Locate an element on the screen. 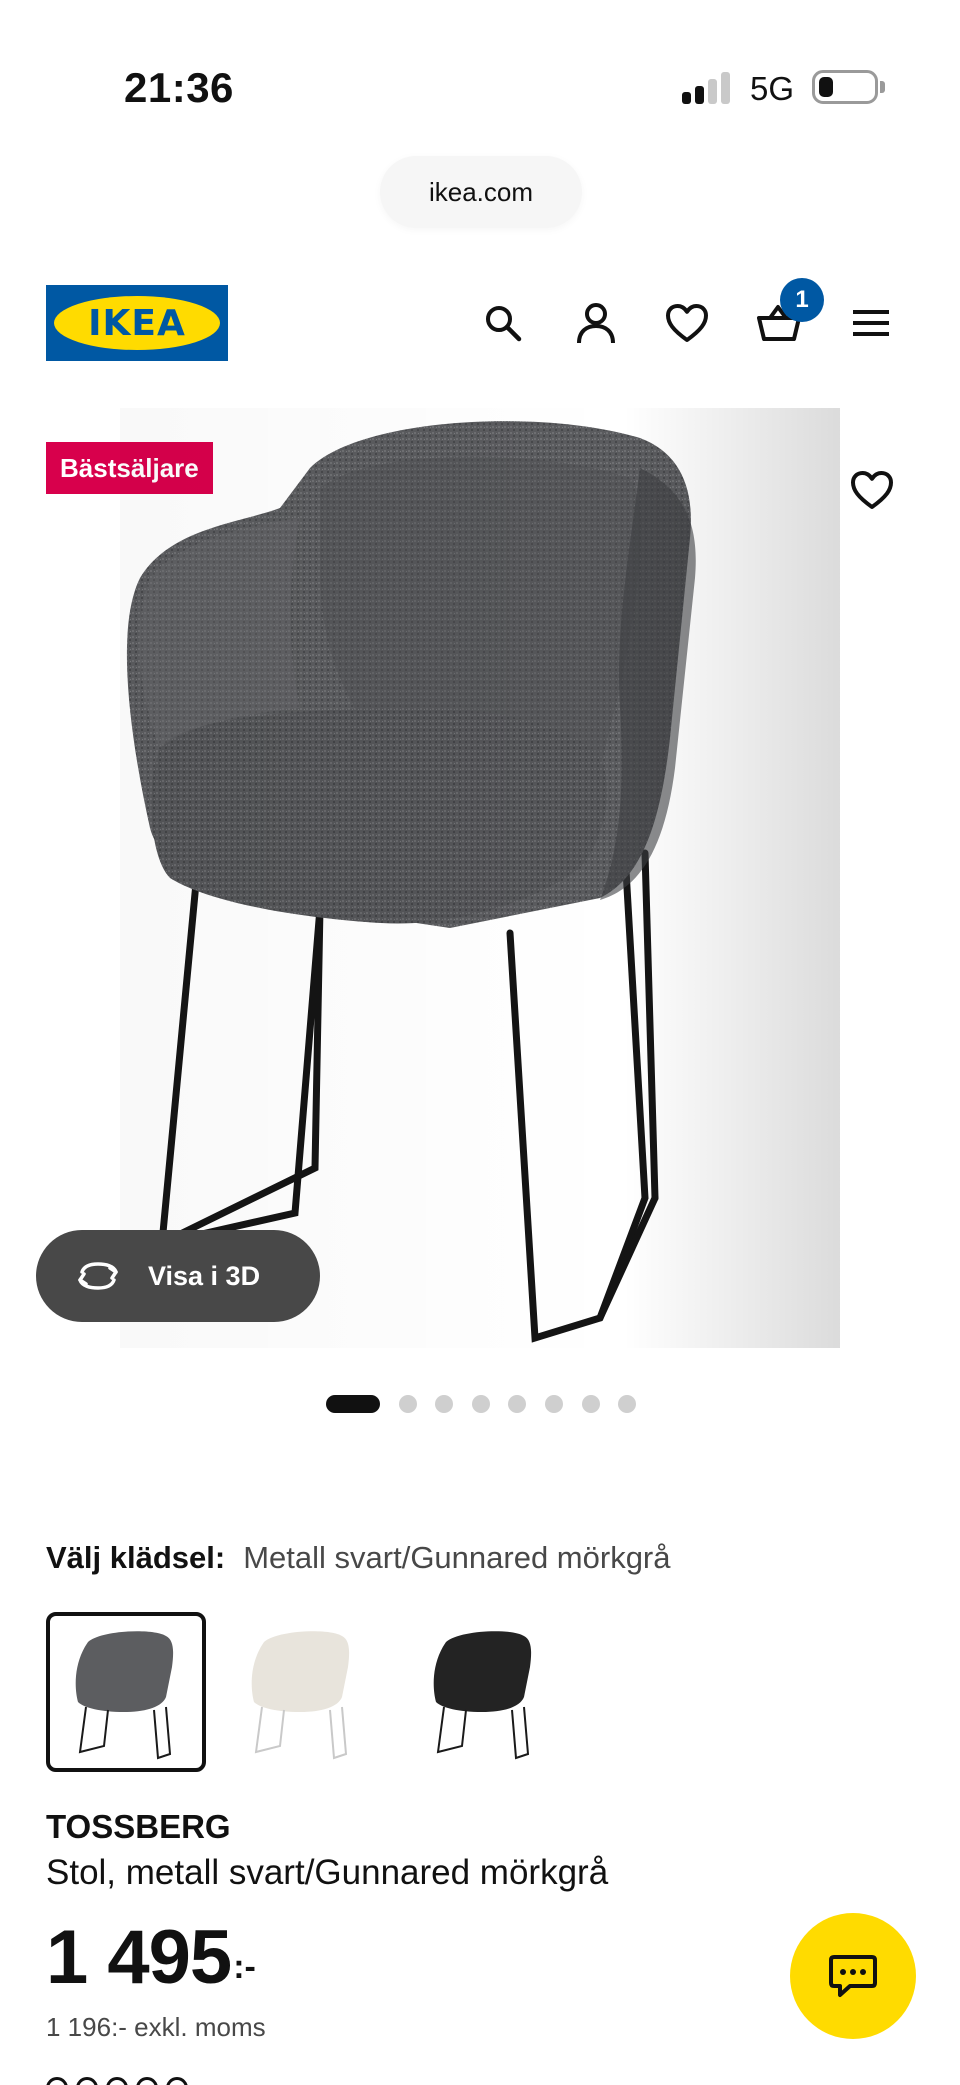 This screenshot has width=960, height=2085. logo-text: IKEA is located at coordinates (137, 323).